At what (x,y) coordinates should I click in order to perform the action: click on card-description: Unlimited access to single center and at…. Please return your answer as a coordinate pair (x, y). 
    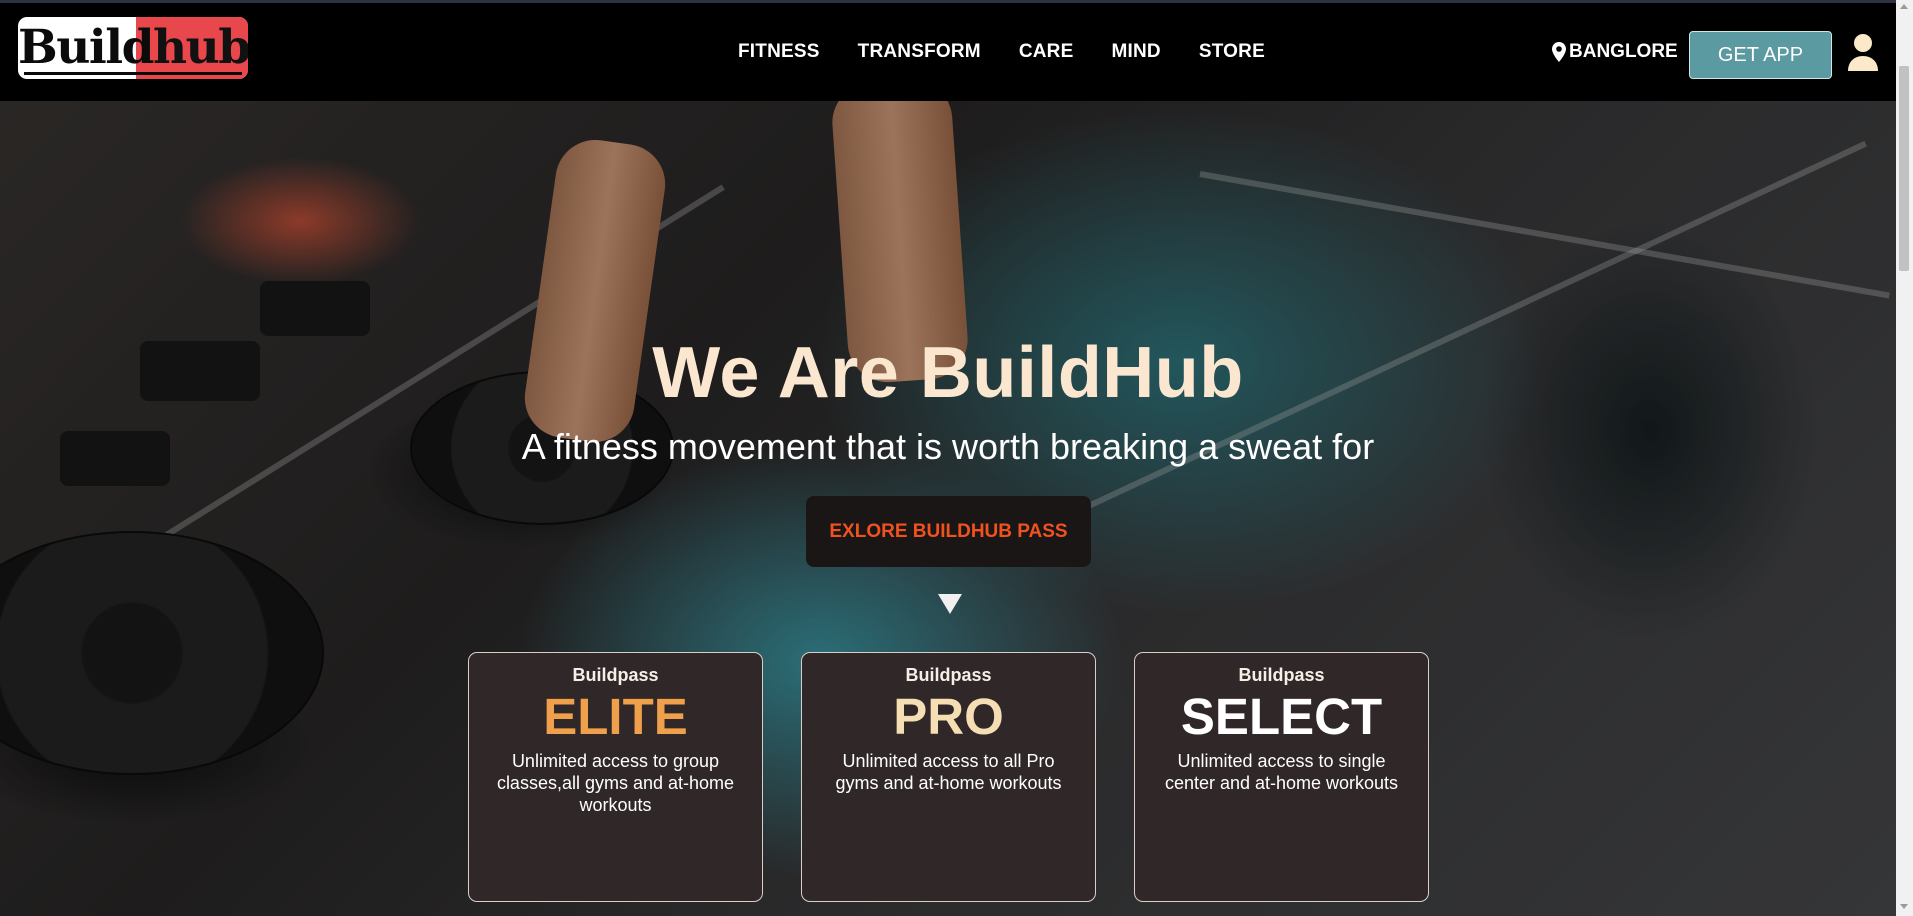
    Looking at the image, I should click on (1281, 772).